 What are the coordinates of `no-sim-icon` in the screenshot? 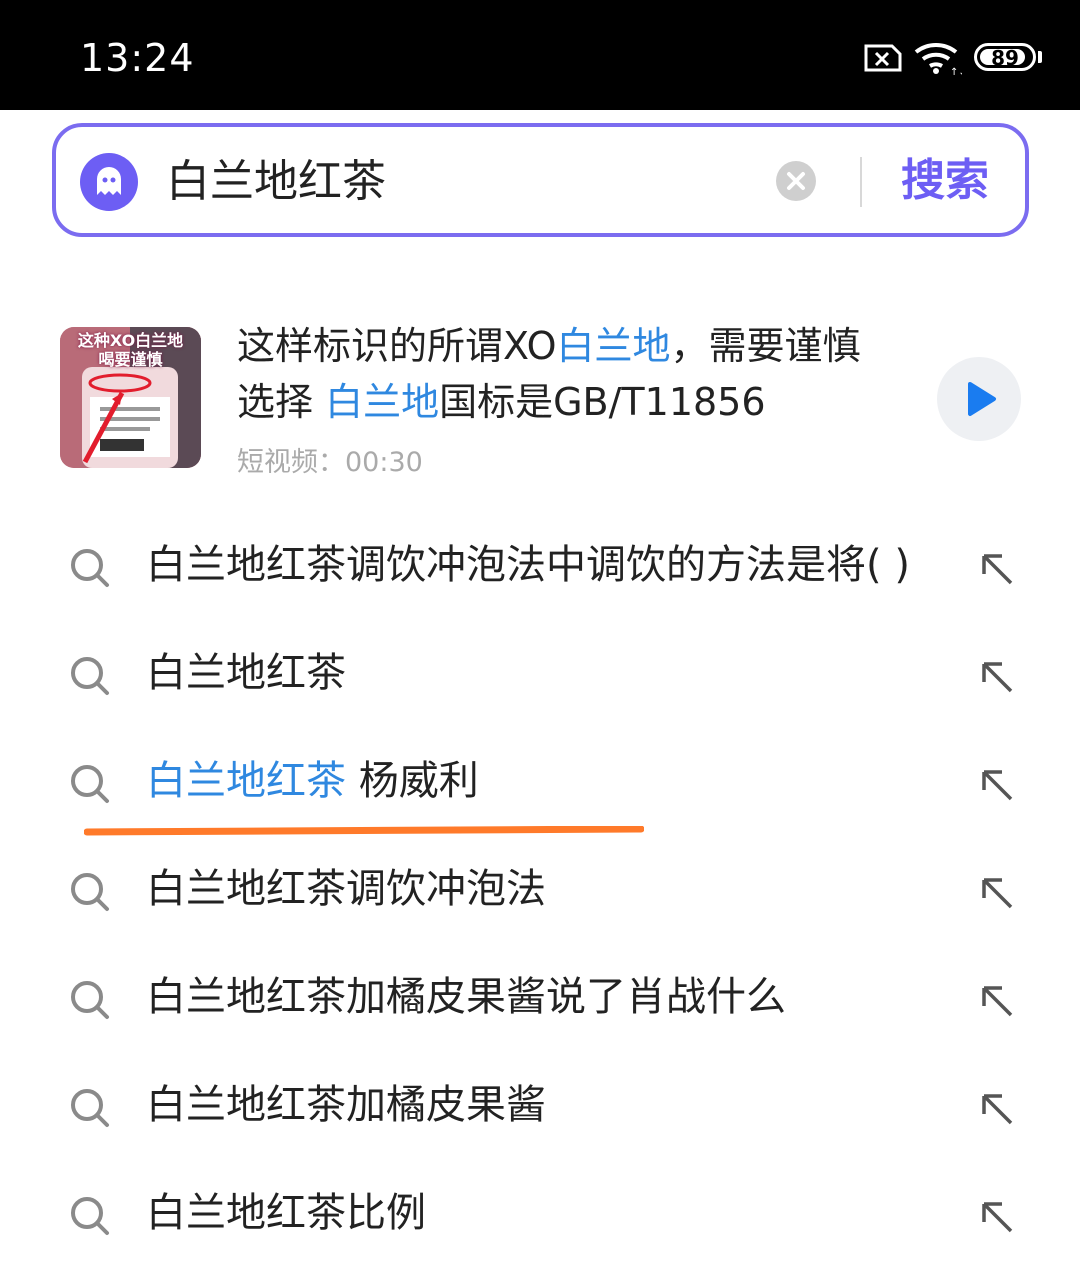 It's located at (883, 58).